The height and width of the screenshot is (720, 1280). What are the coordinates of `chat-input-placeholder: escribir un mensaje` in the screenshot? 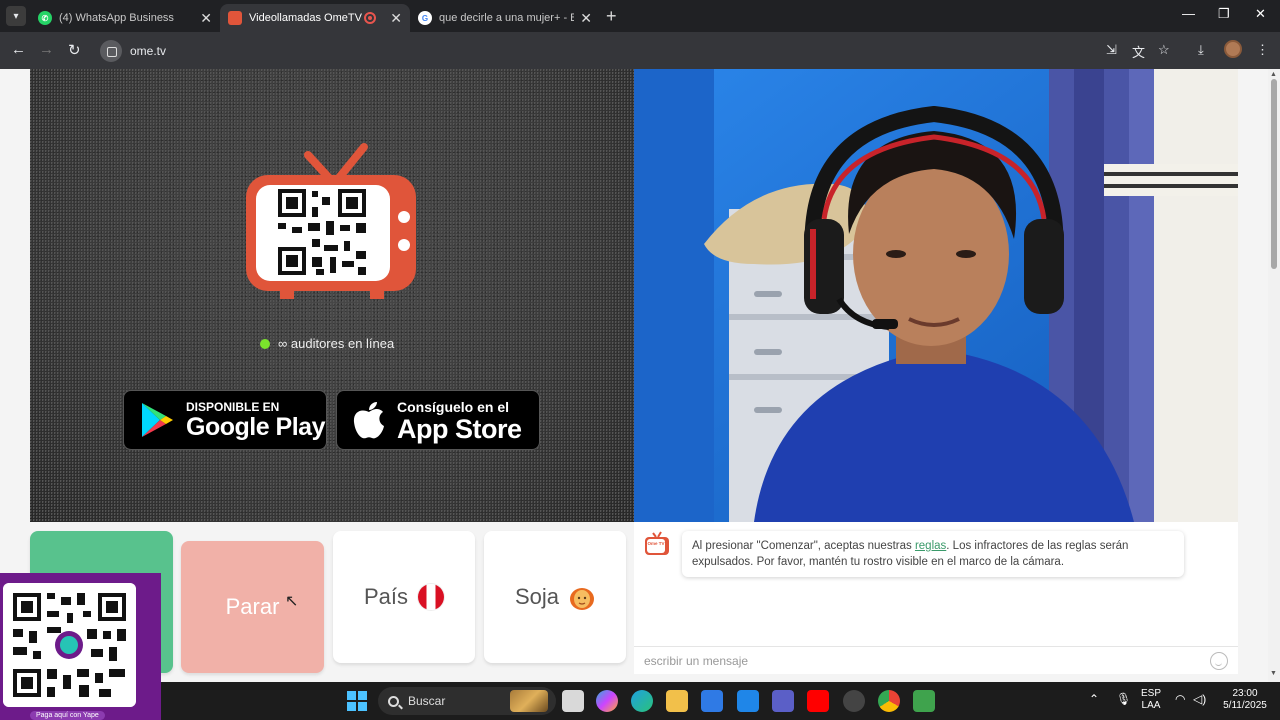 It's located at (696, 660).